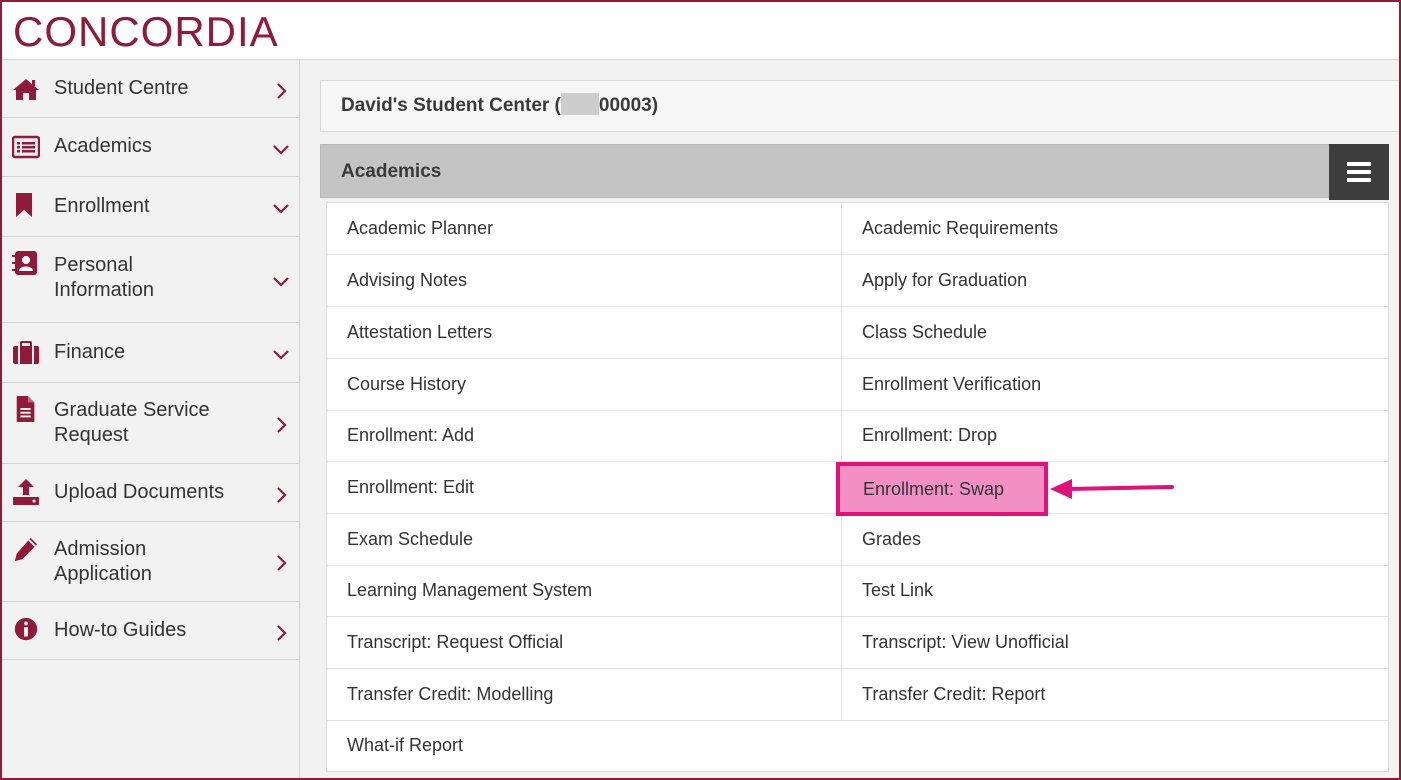 This screenshot has width=1401, height=780. What do you see at coordinates (1115, 228) in the screenshot?
I see `link-academic-requirements: Academic Requirements` at bounding box center [1115, 228].